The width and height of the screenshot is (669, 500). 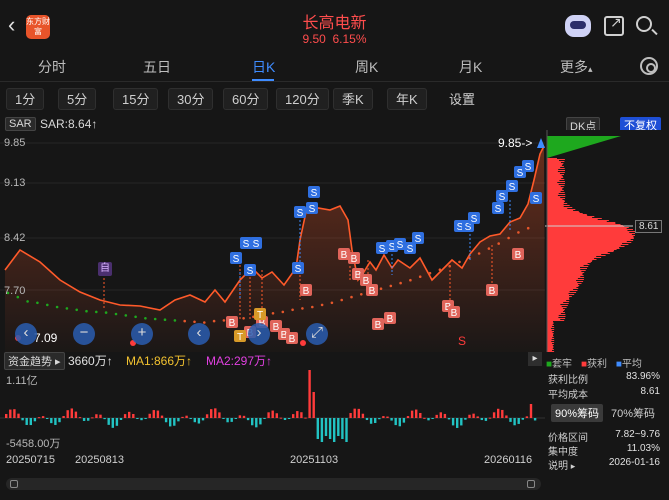 What do you see at coordinates (14, 484) in the screenshot?
I see `scroll-handle-left` at bounding box center [14, 484].